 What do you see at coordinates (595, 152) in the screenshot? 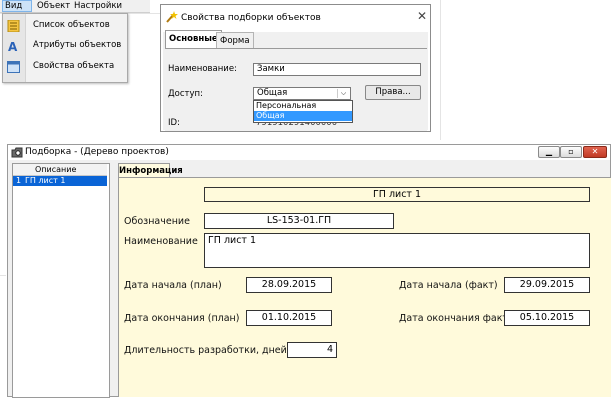
I see `close-button: ✕` at bounding box center [595, 152].